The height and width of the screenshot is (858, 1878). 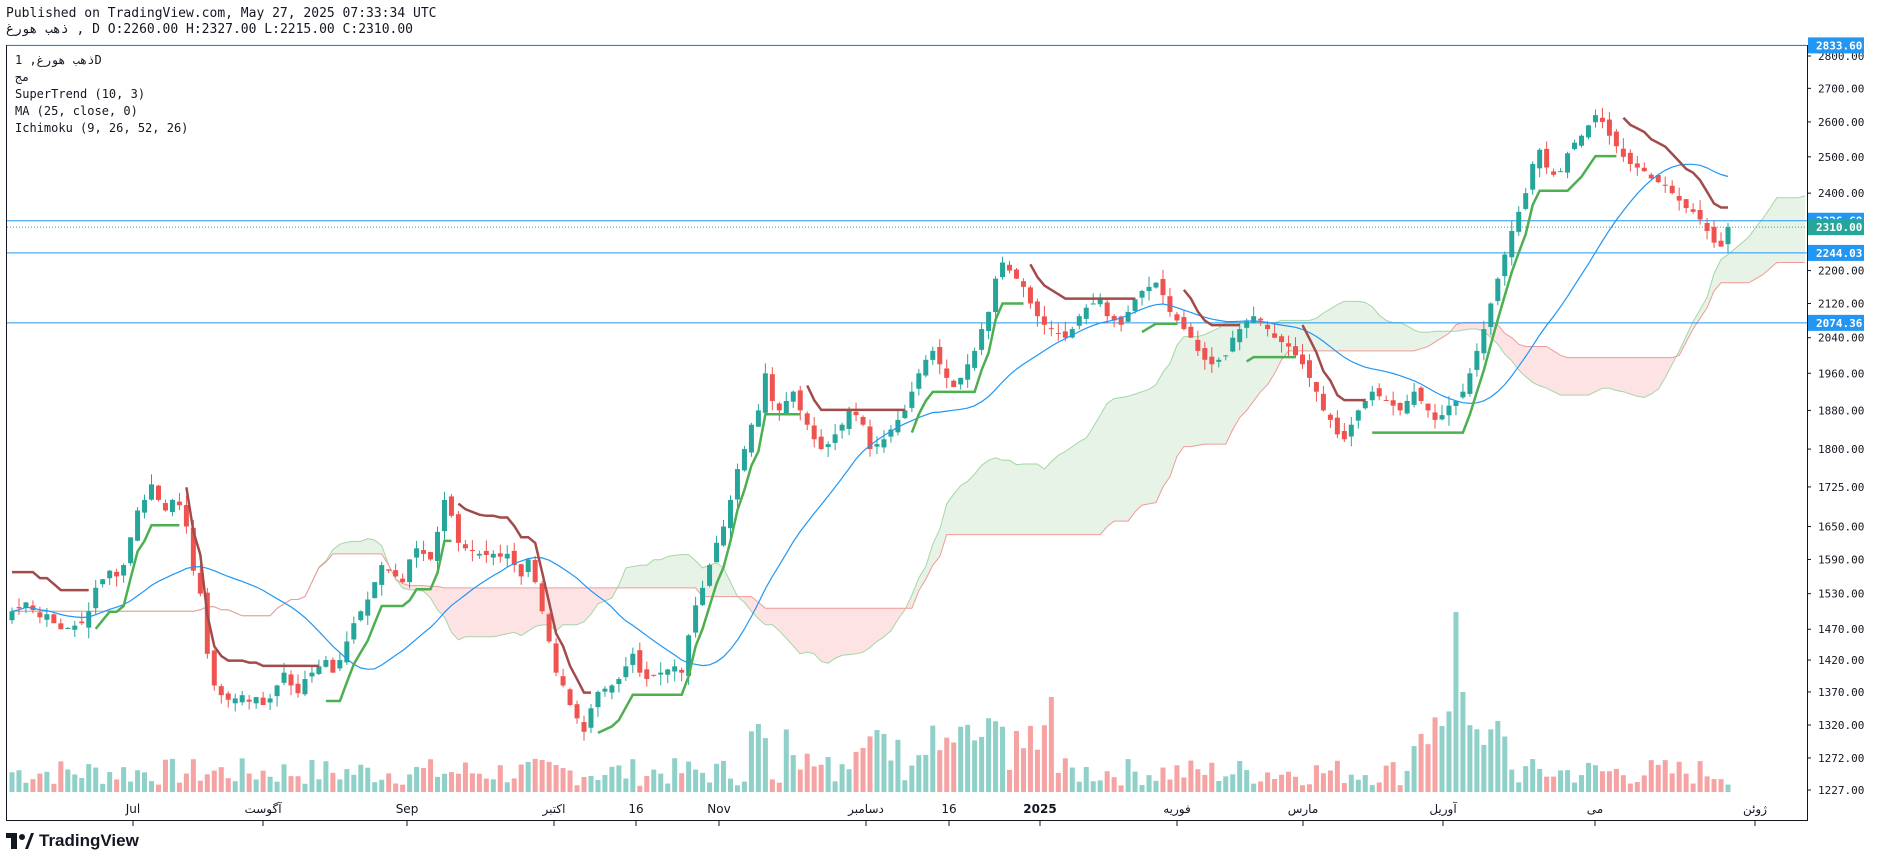 What do you see at coordinates (72, 841) in the screenshot?
I see `tradingview-brand: TradingView` at bounding box center [72, 841].